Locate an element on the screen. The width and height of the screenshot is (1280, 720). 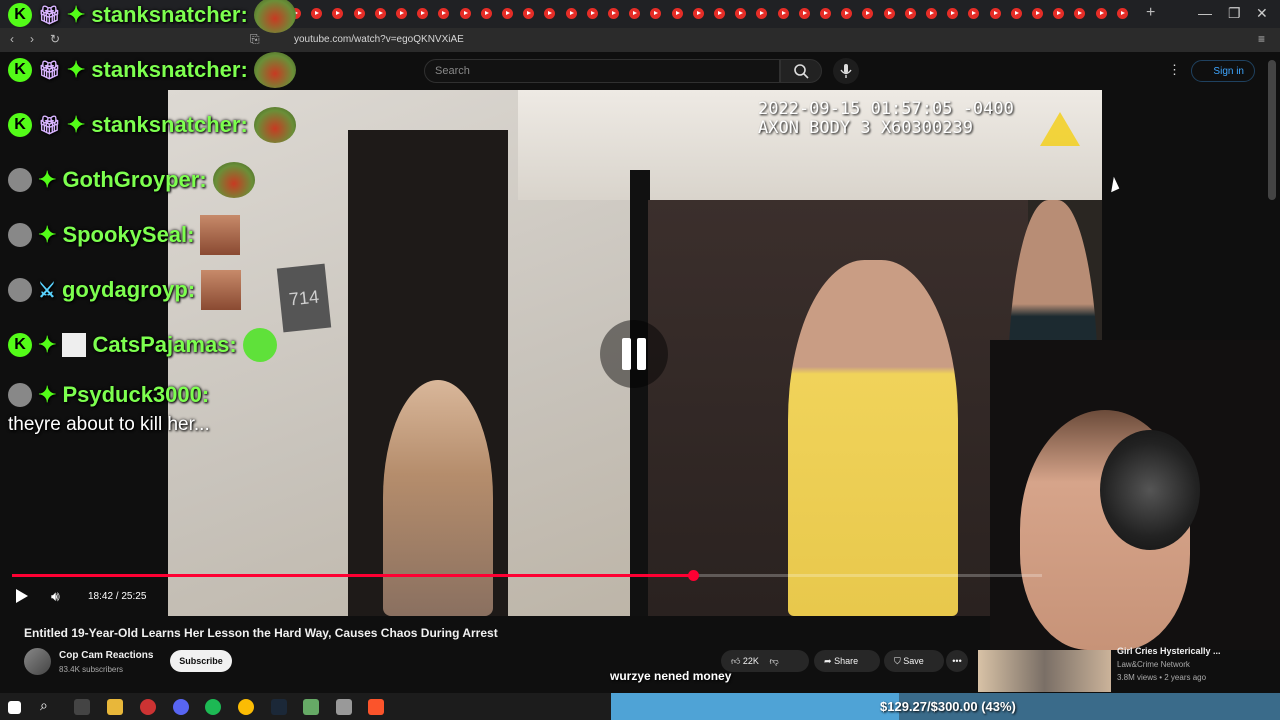
start-icon is located at coordinates (14, 707).